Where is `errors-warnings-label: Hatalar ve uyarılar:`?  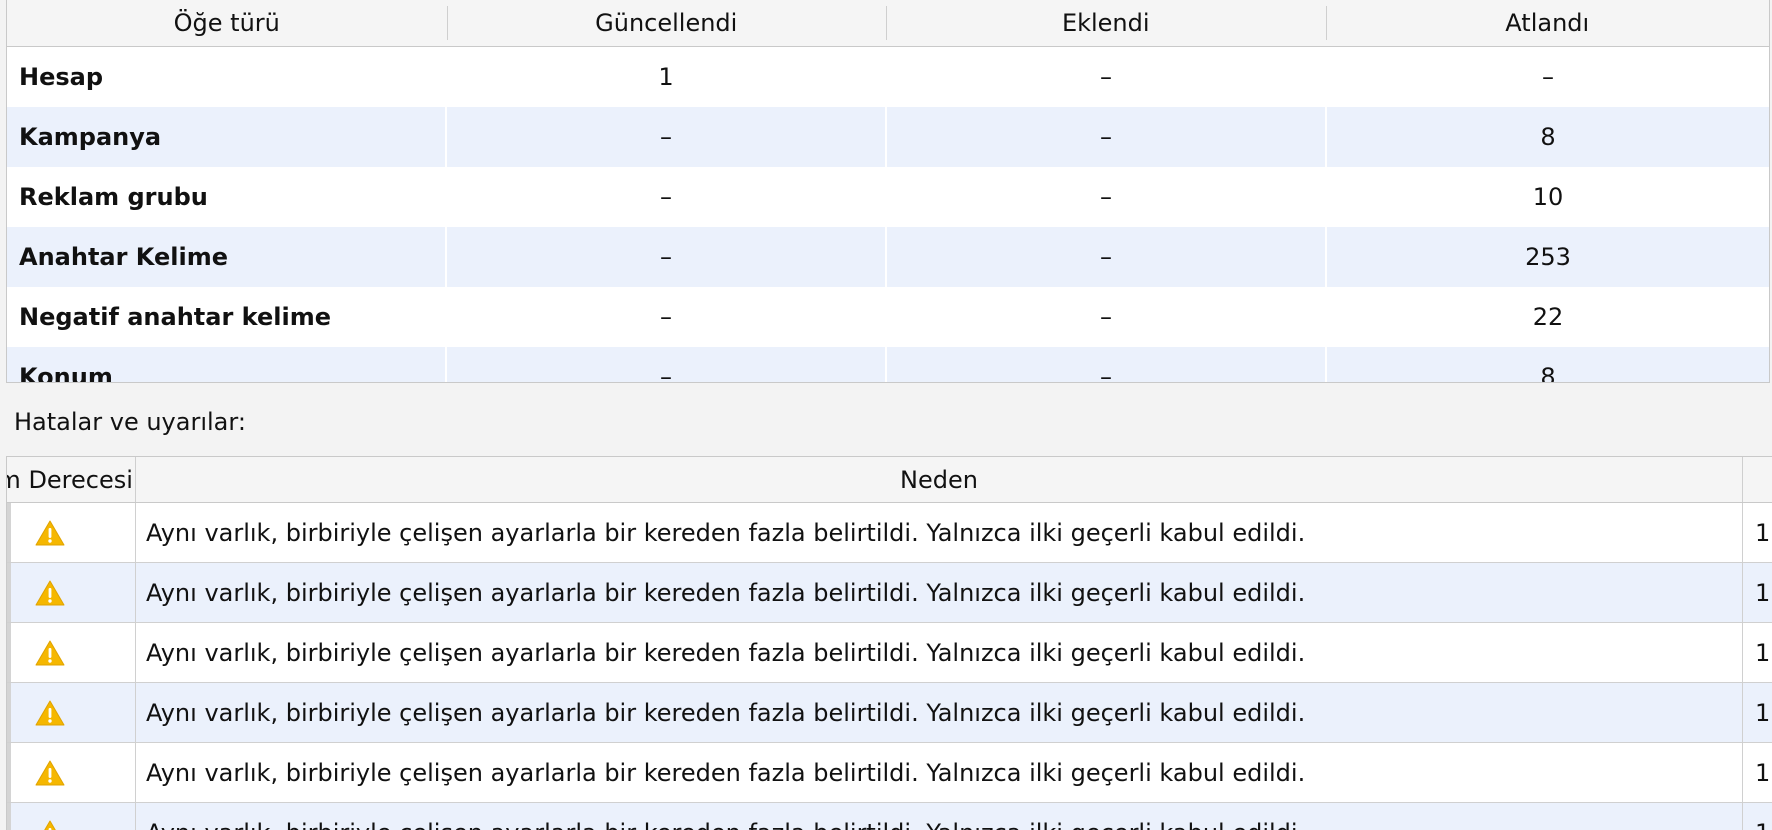 errors-warnings-label: Hatalar ve uyarılar: is located at coordinates (130, 422).